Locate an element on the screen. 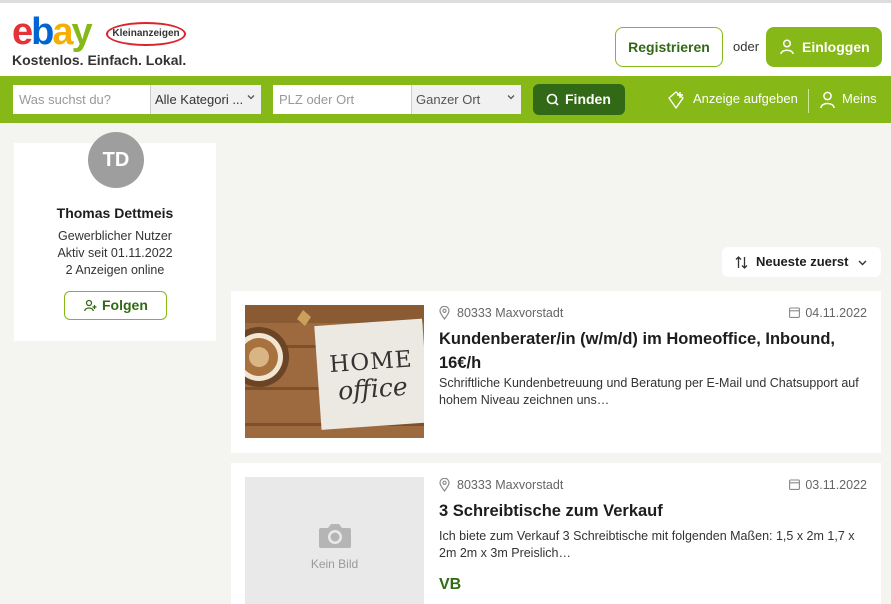 This screenshot has width=891, height=604. post-ad-link: Anzeige aufgeben is located at coordinates (732, 99).